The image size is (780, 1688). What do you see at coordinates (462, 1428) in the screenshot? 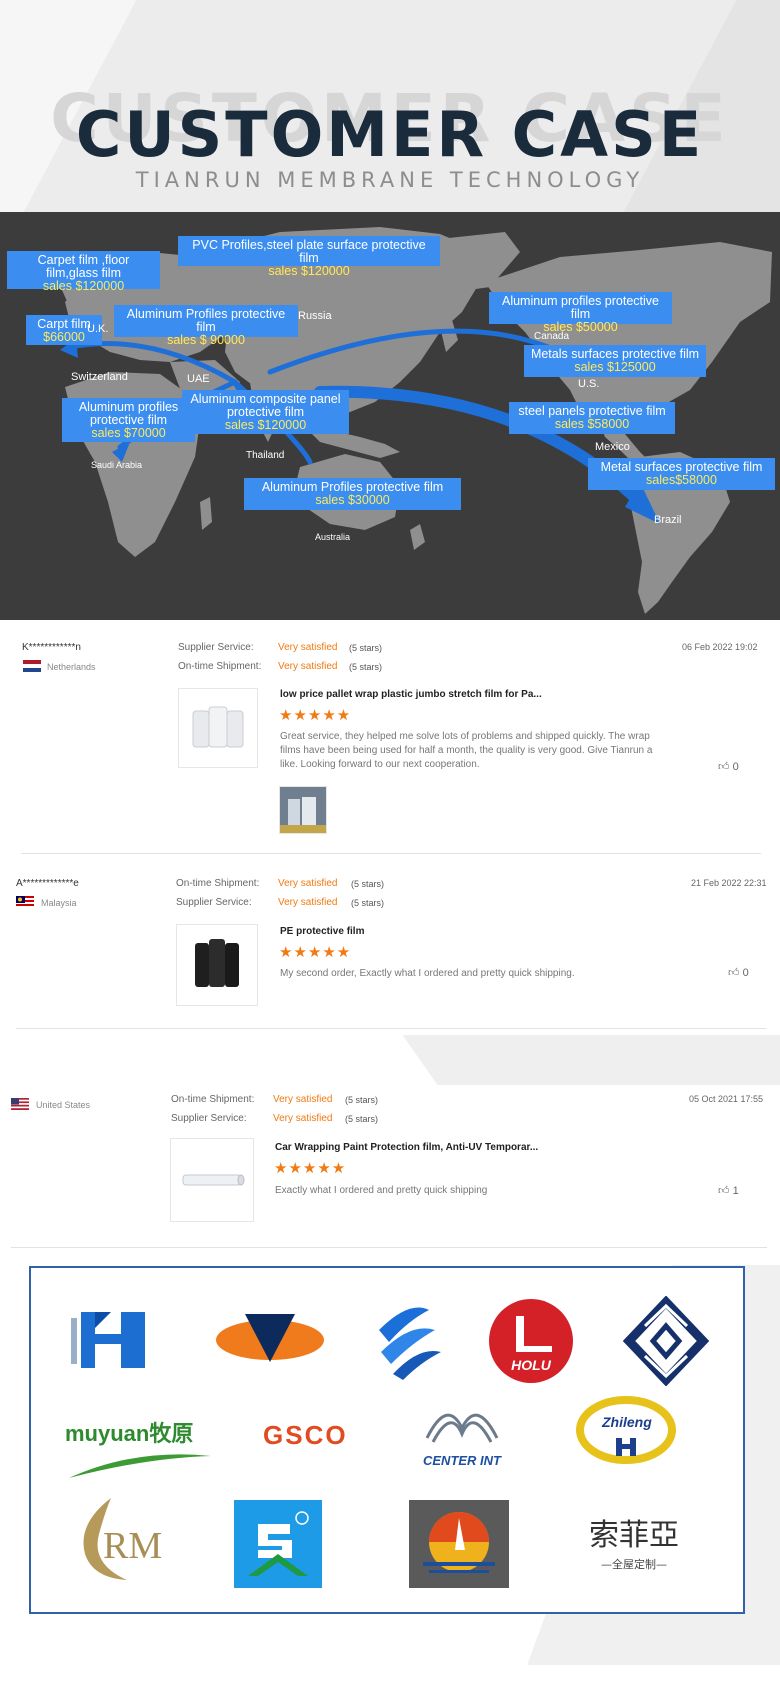
I see `wave-lines-icon` at bounding box center [462, 1428].